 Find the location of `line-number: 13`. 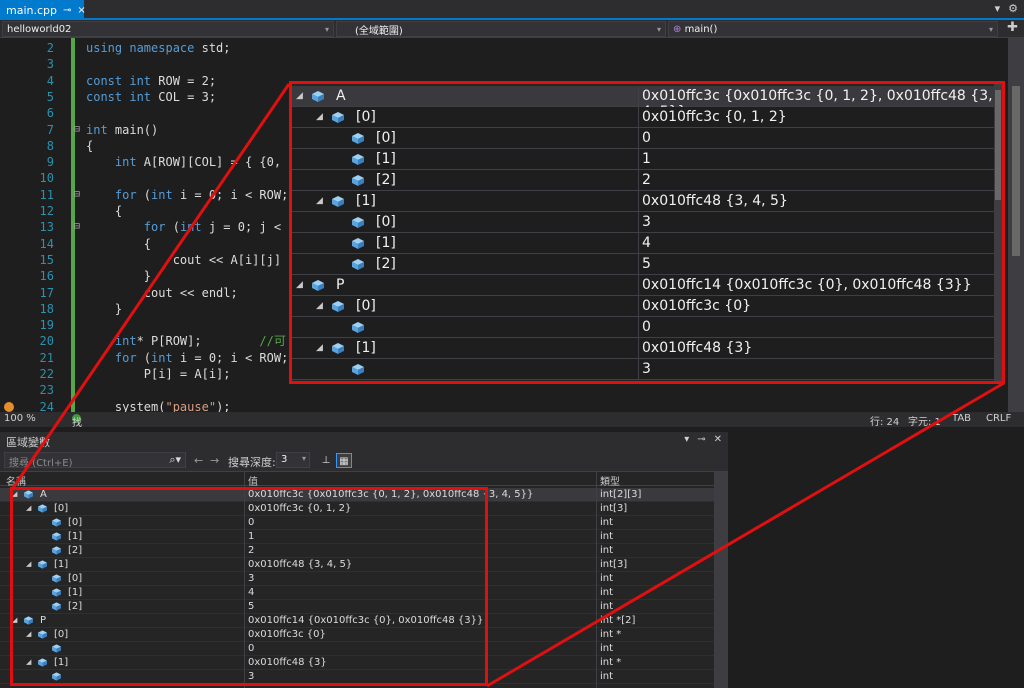

line-number: 13 is located at coordinates (46, 227).